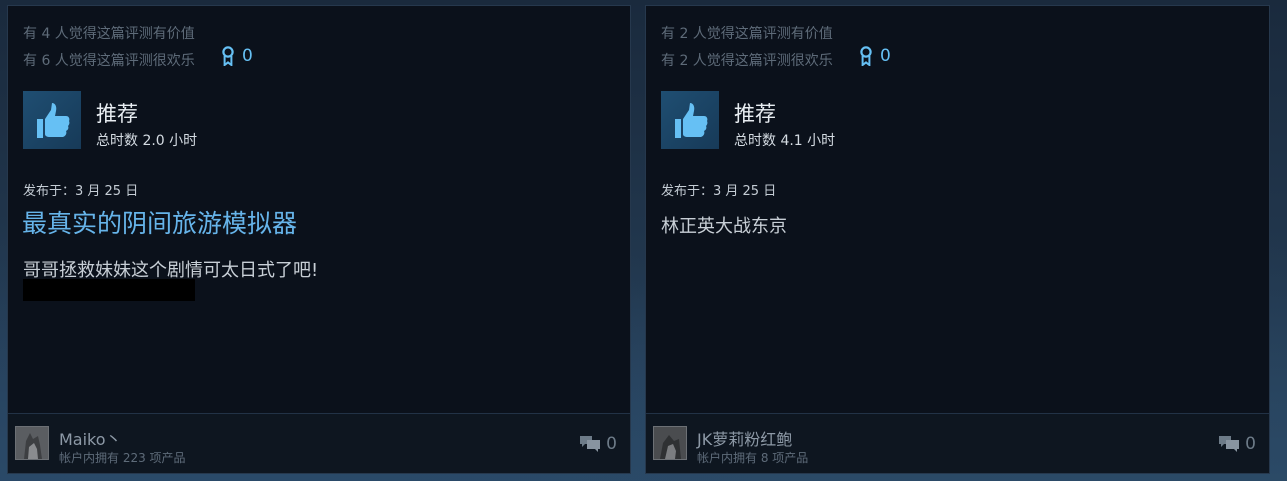  Describe the element at coordinates (147, 141) in the screenshot. I see `playtime-hours: 总时数 2.0 小时` at that location.